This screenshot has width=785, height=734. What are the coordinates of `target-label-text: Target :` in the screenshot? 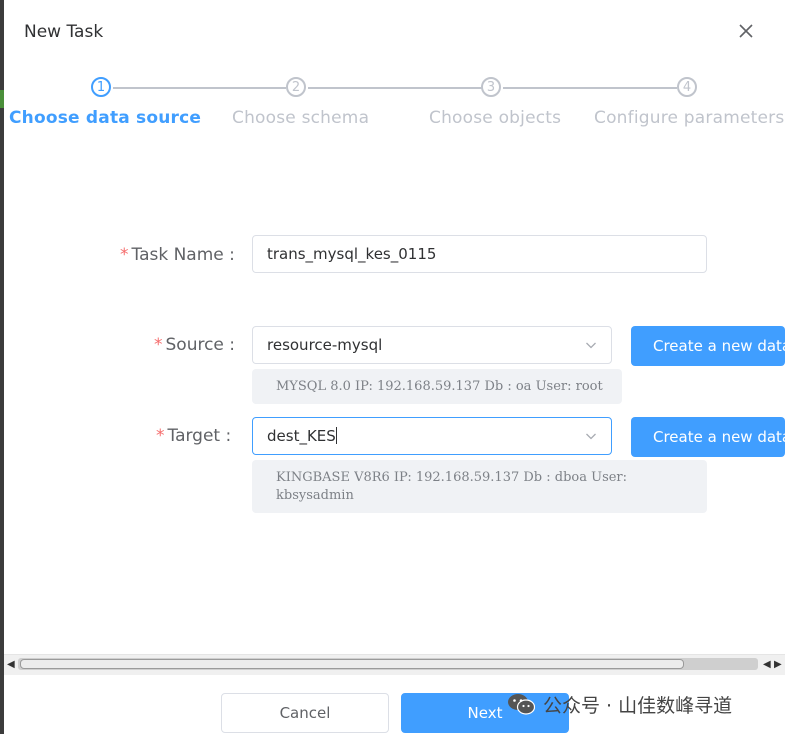 It's located at (199, 436).